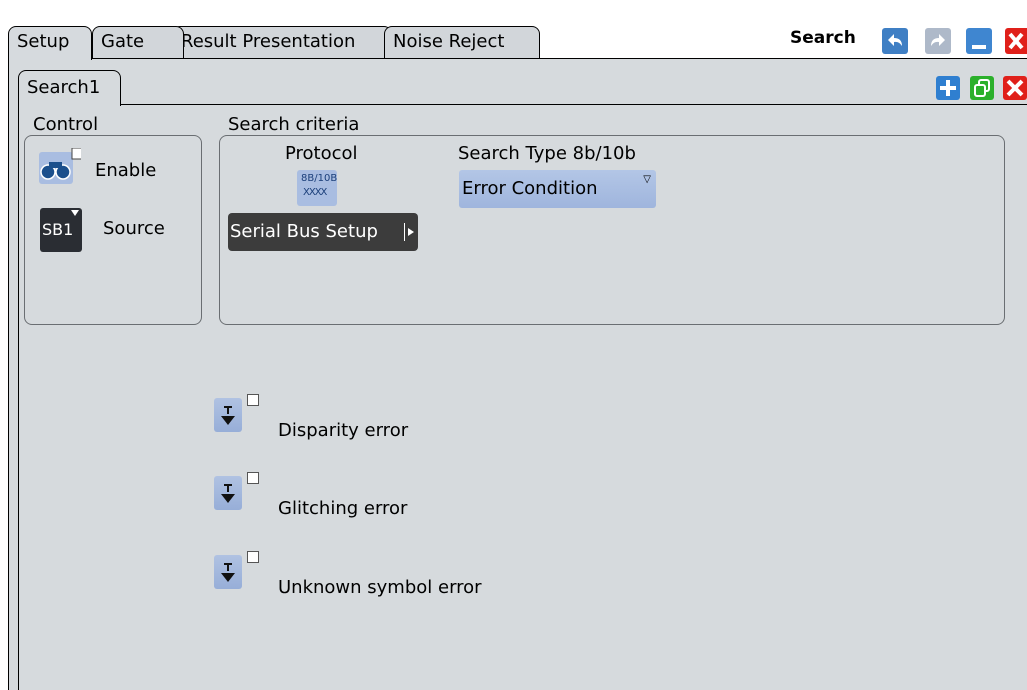 This screenshot has height=690, width=1027. I want to click on source-button: SB1, so click(61, 230).